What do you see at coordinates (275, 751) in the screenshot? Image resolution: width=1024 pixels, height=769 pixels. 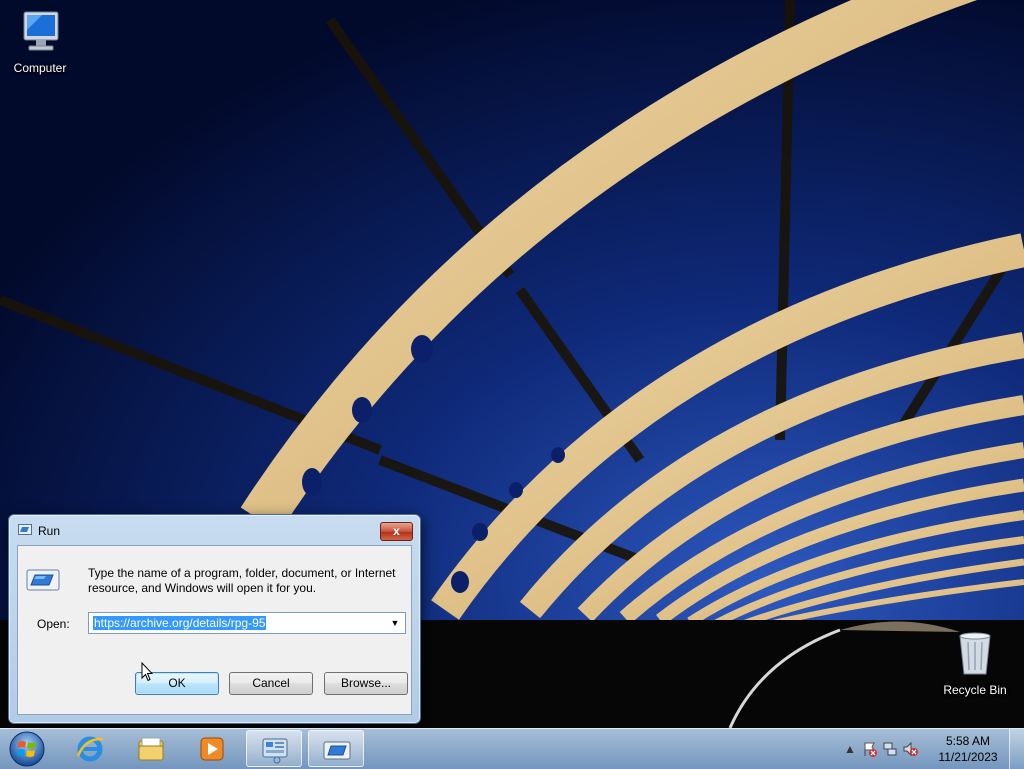 I see `control-panel-icon` at bounding box center [275, 751].